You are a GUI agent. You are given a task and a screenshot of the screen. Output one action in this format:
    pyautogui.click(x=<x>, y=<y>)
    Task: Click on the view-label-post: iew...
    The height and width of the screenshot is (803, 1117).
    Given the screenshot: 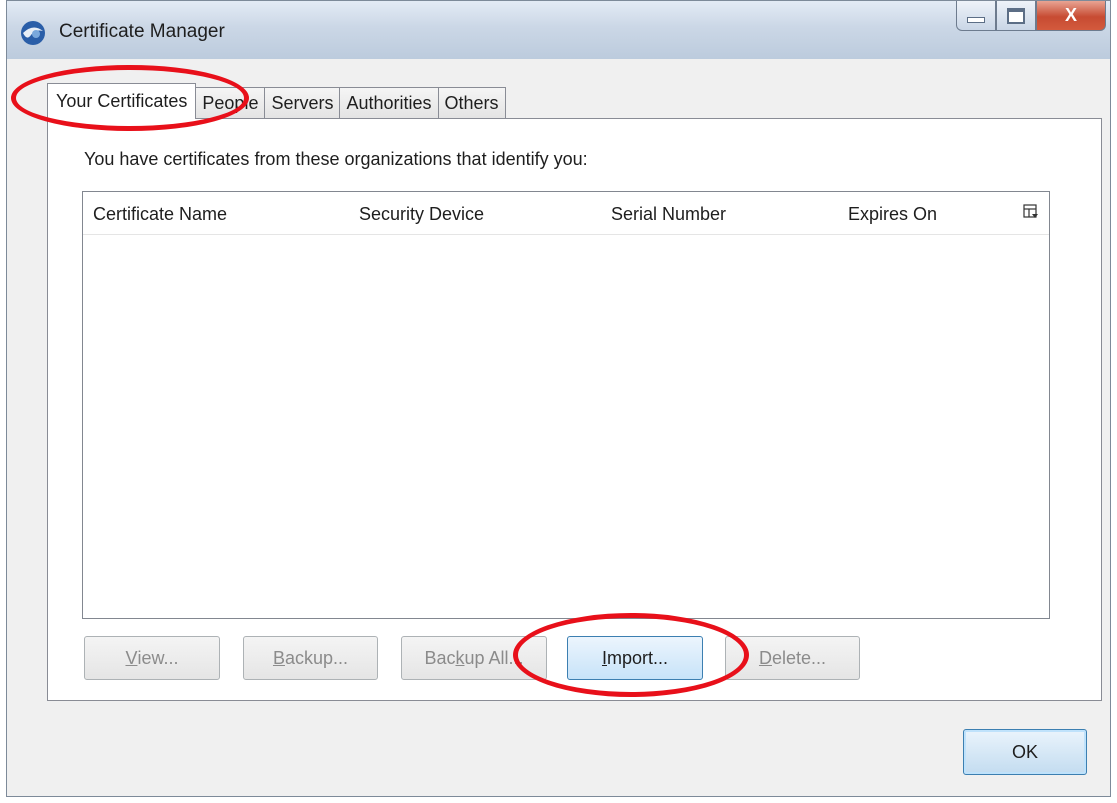 What is the action you would take?
    pyautogui.click(x=158, y=657)
    